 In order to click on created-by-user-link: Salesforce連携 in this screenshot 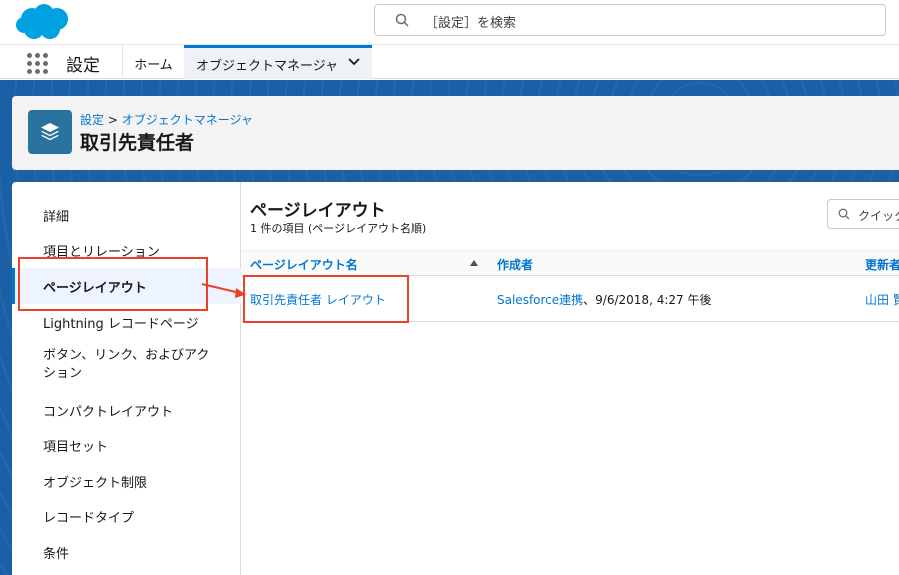, I will do `click(540, 300)`.